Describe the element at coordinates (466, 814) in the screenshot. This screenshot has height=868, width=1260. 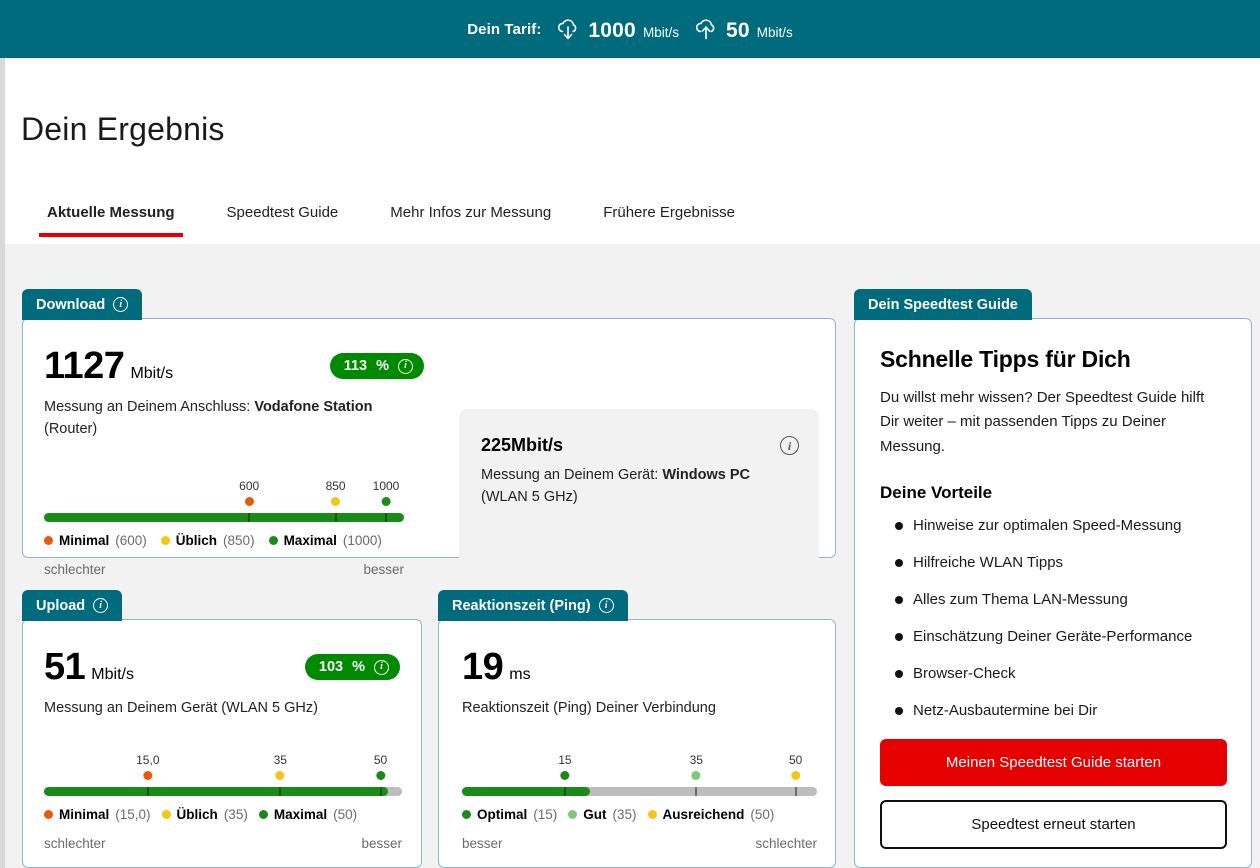
I see `legend-dot-optimal` at that location.